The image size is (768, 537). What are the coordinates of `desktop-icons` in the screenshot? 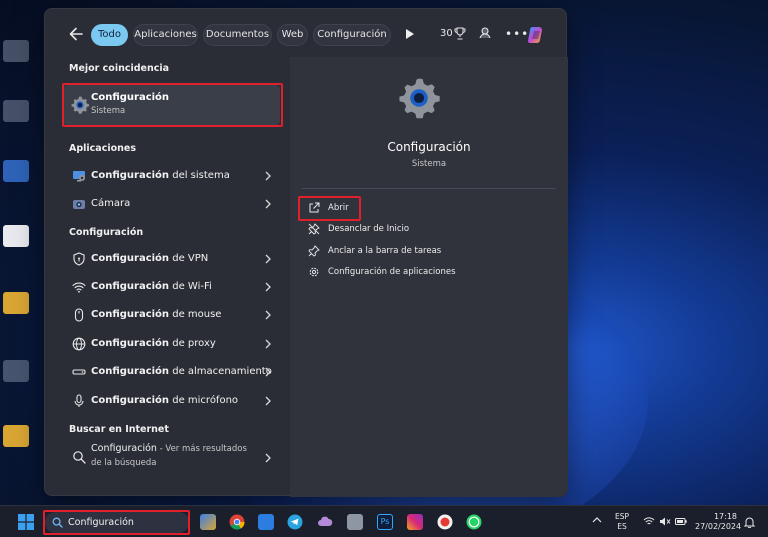 It's located at (22, 252).